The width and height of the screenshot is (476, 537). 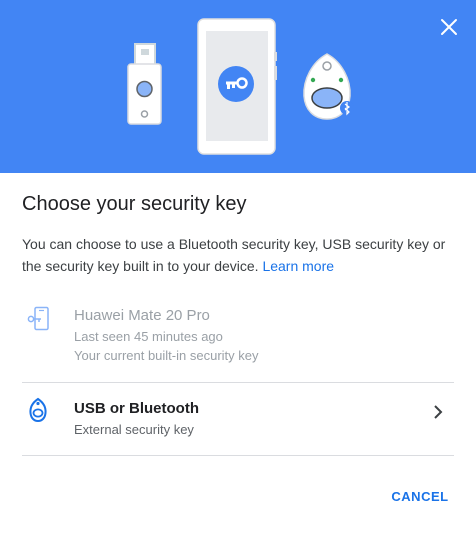 I want to click on close-icon, so click(x=449, y=27).